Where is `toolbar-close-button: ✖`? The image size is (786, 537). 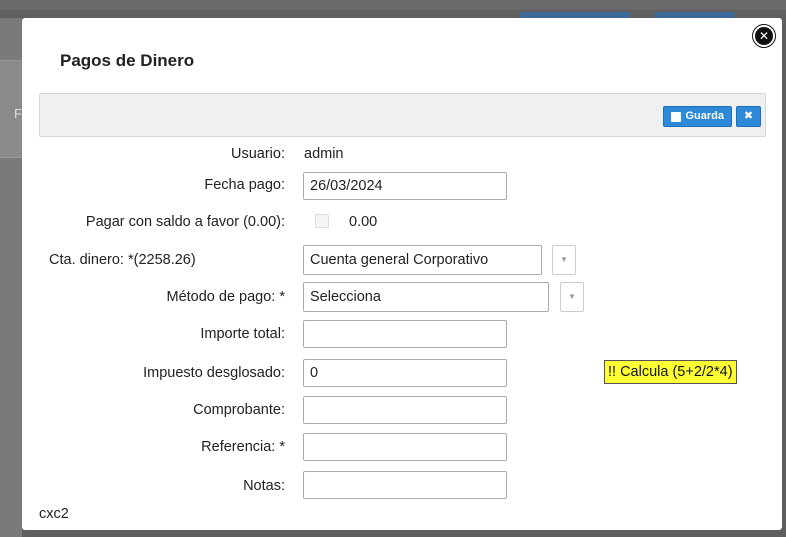 toolbar-close-button: ✖ is located at coordinates (748, 116).